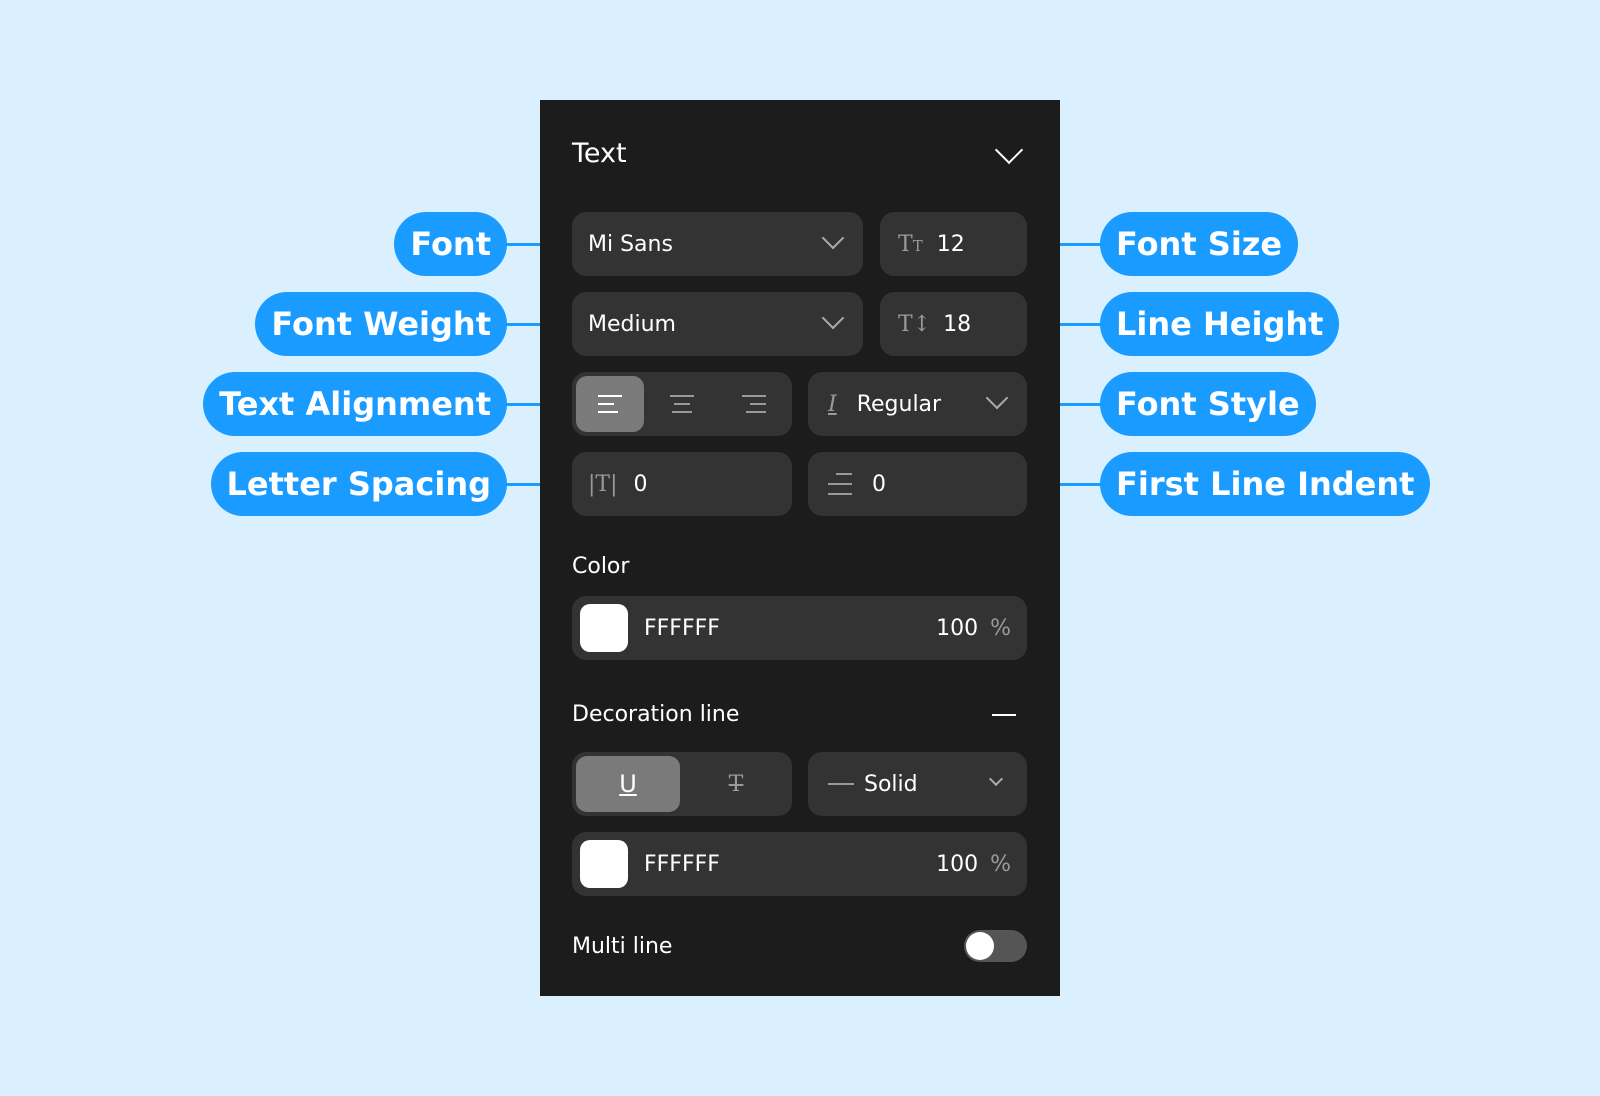  Describe the element at coordinates (832, 404) in the screenshot. I see `italic-icon: I` at that location.